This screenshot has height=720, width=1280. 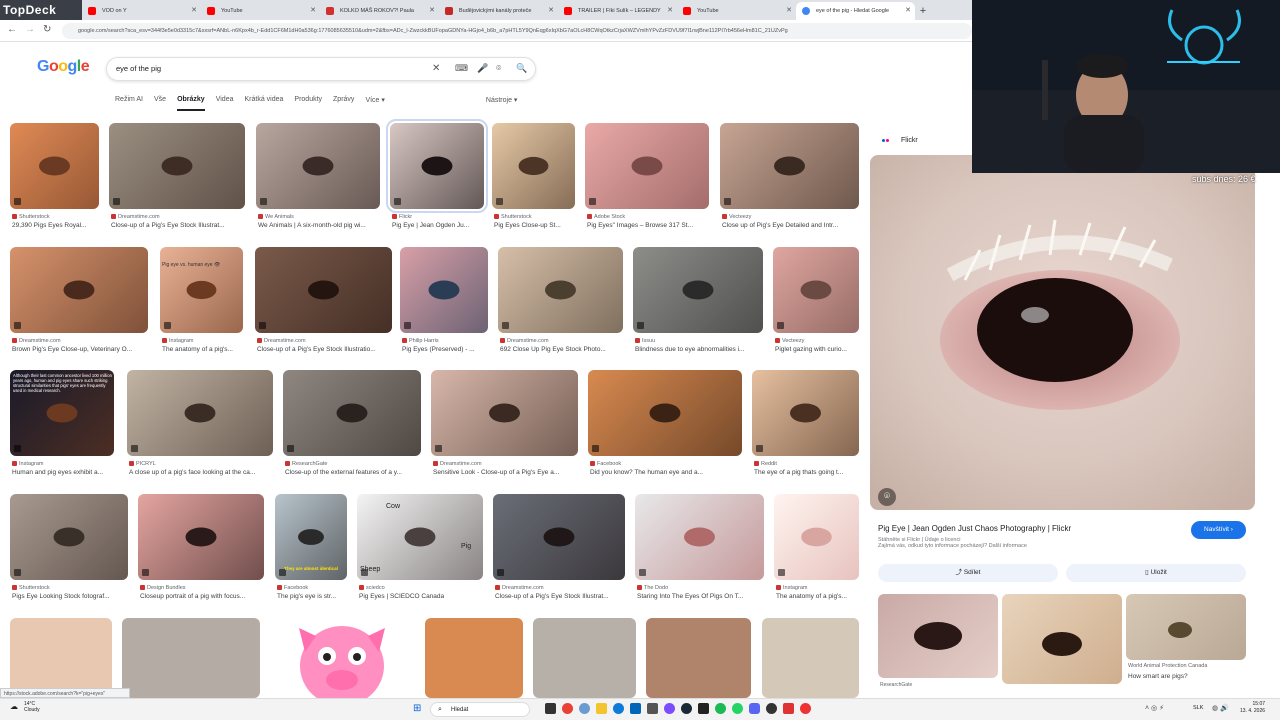 What do you see at coordinates (436, 68) in the screenshot?
I see `clear-icon: ✕` at bounding box center [436, 68].